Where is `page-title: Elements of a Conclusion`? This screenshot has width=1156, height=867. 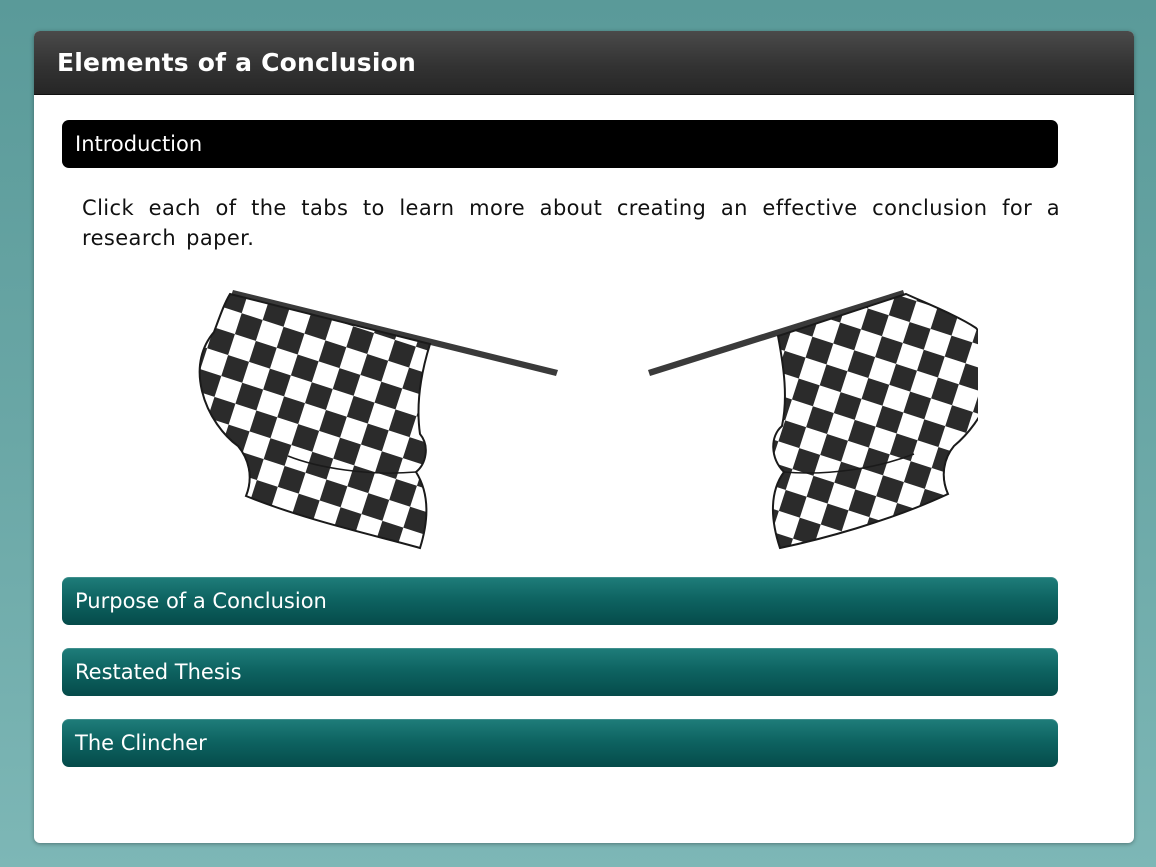
page-title: Elements of a Conclusion is located at coordinates (236, 62).